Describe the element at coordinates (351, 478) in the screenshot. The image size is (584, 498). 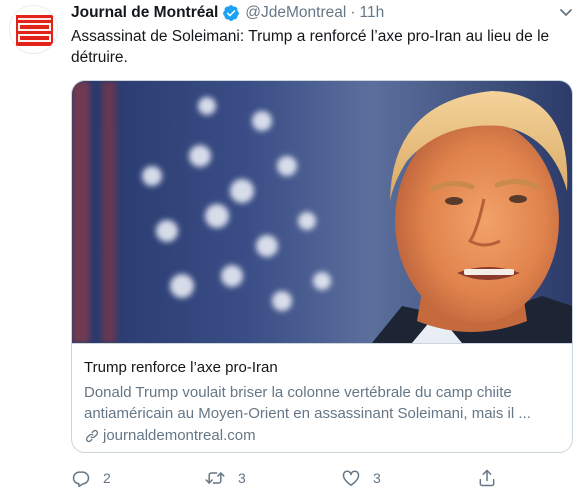
I see `heart-icon` at that location.